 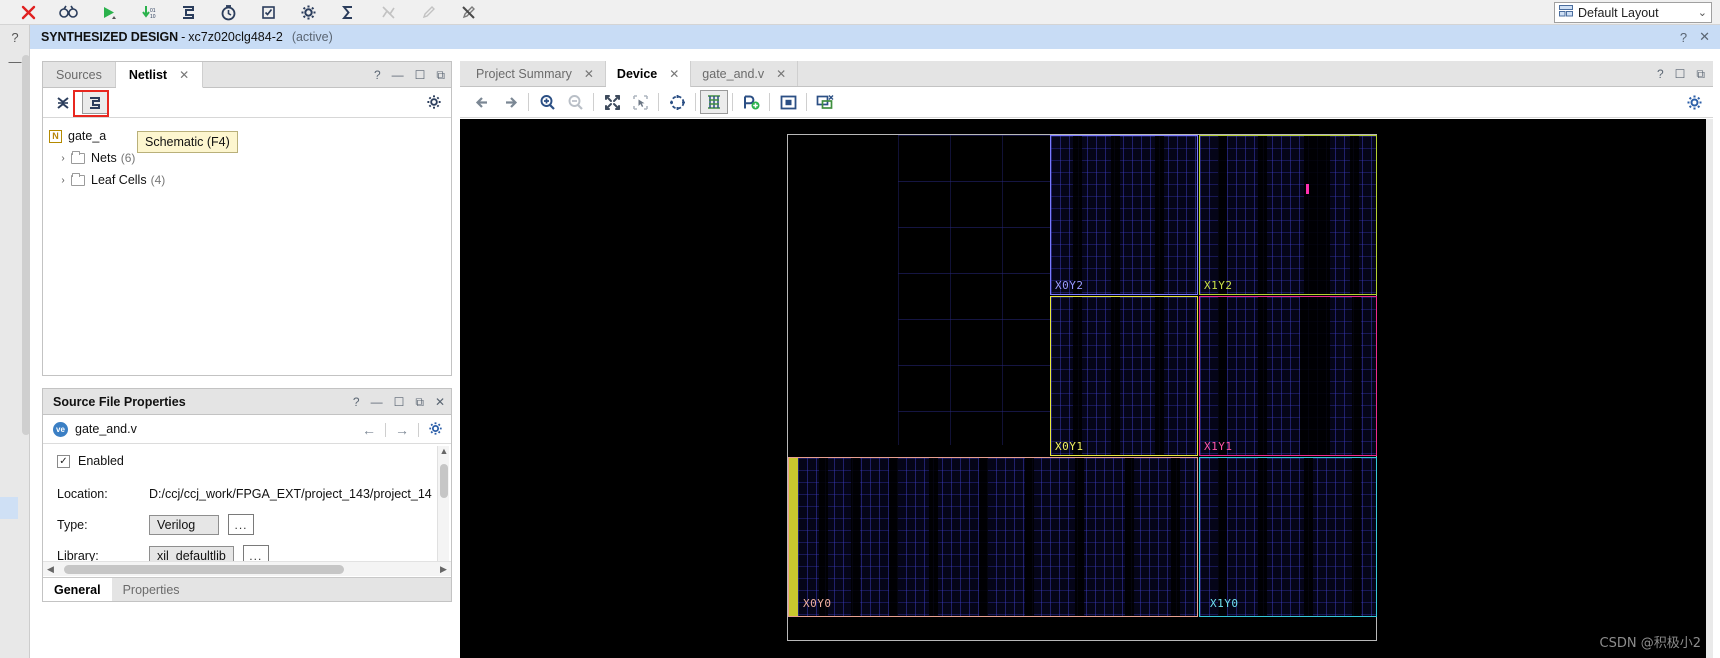 I want to click on scroll-left-icon: ◀, so click(x=50, y=569).